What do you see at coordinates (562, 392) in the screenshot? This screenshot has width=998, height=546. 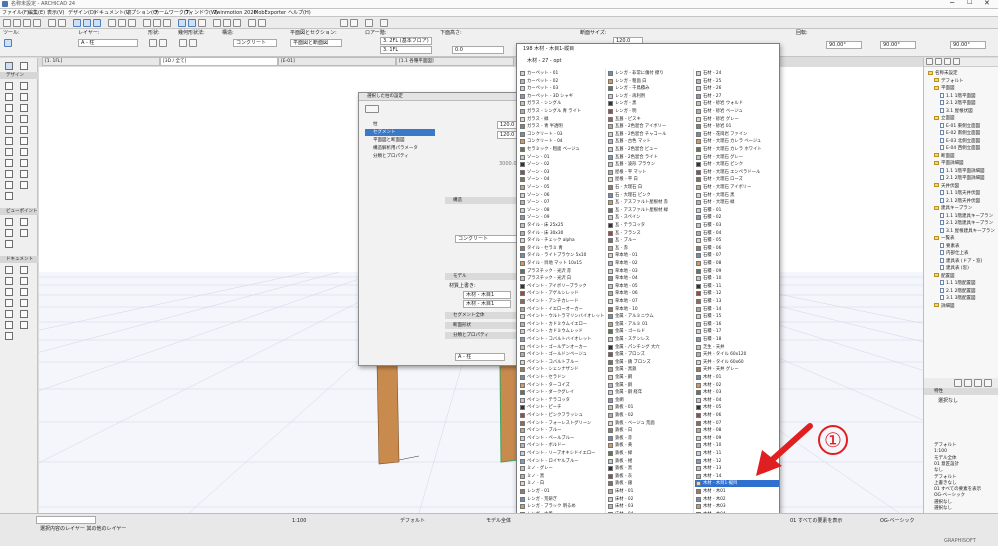 I see `material-item: ペイント - ダークグレイ` at bounding box center [562, 392].